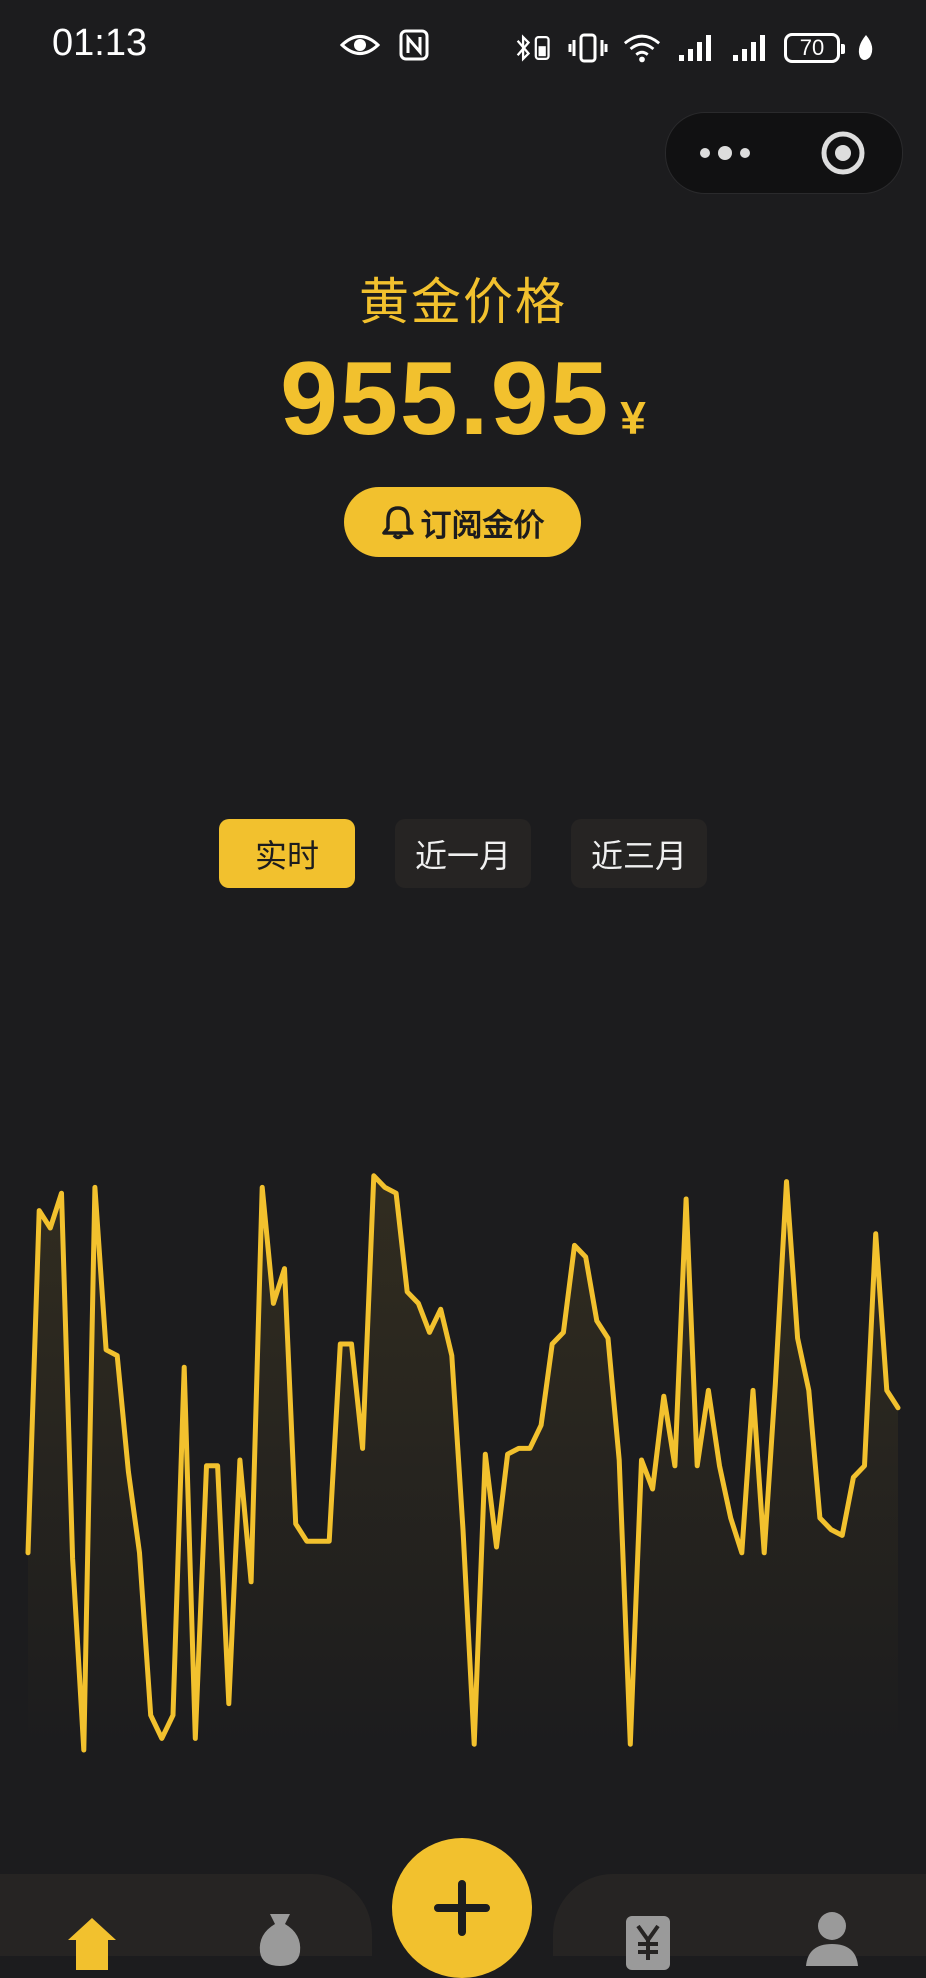 The image size is (926, 1978). I want to click on subscribe-button: 订阅金价, so click(462, 522).